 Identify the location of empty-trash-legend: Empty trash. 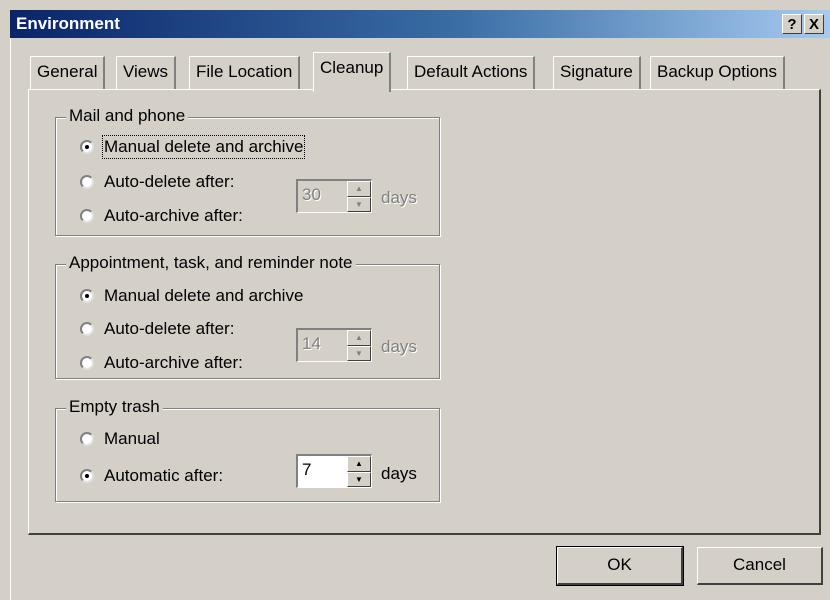
(114, 407).